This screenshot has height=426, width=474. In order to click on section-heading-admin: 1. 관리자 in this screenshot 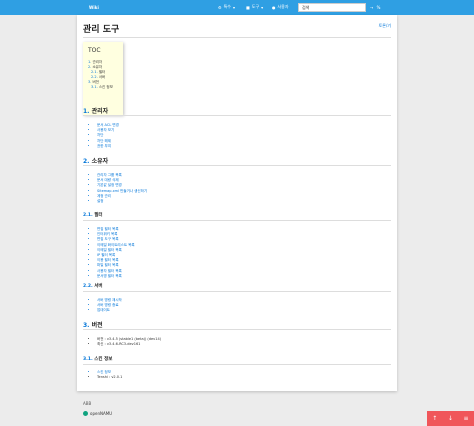, I will do `click(96, 111)`.